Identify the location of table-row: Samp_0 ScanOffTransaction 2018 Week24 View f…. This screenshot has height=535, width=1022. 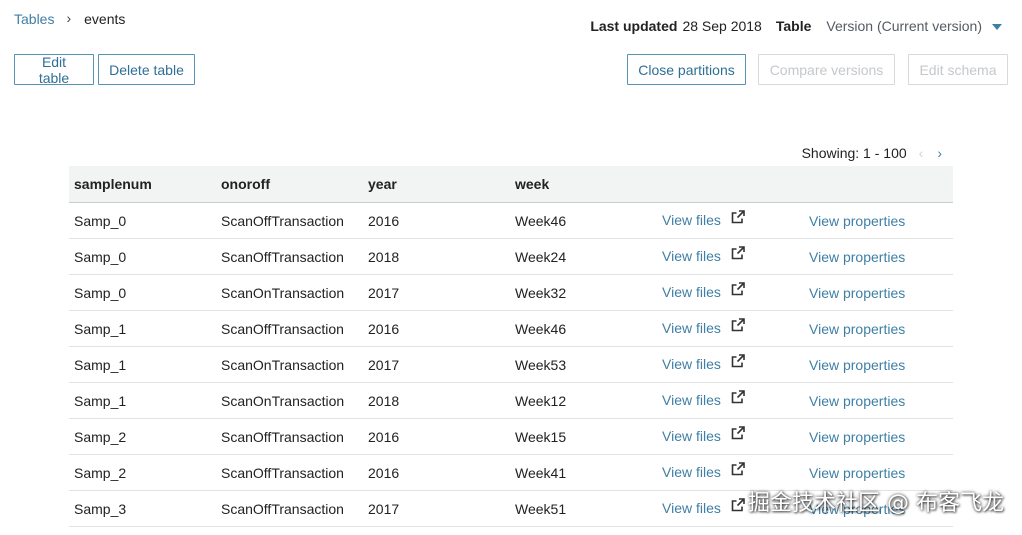
(511, 256).